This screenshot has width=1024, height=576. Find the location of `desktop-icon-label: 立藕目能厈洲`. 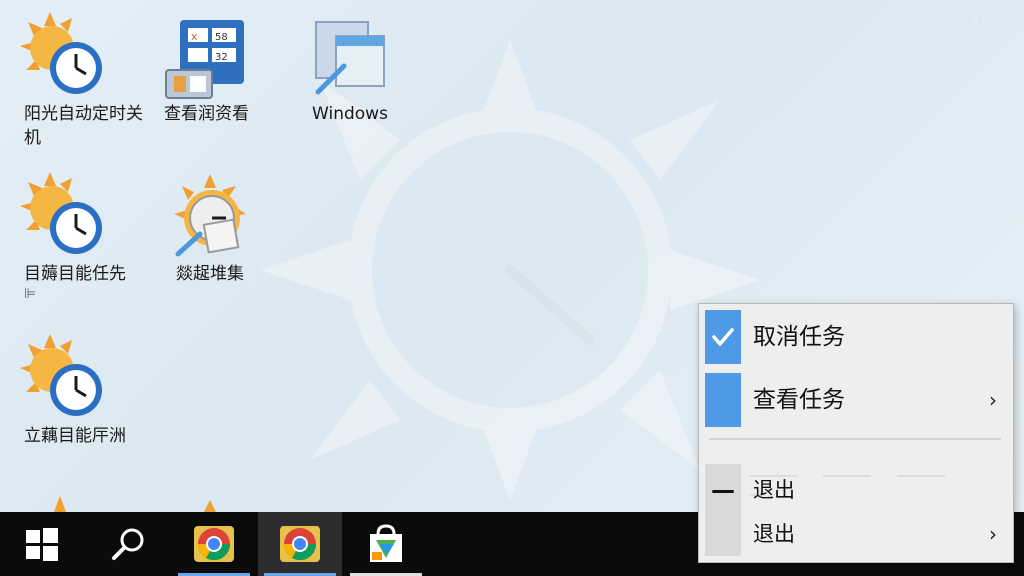

desktop-icon-label: 立藕目能厈洲 is located at coordinates (75, 436).